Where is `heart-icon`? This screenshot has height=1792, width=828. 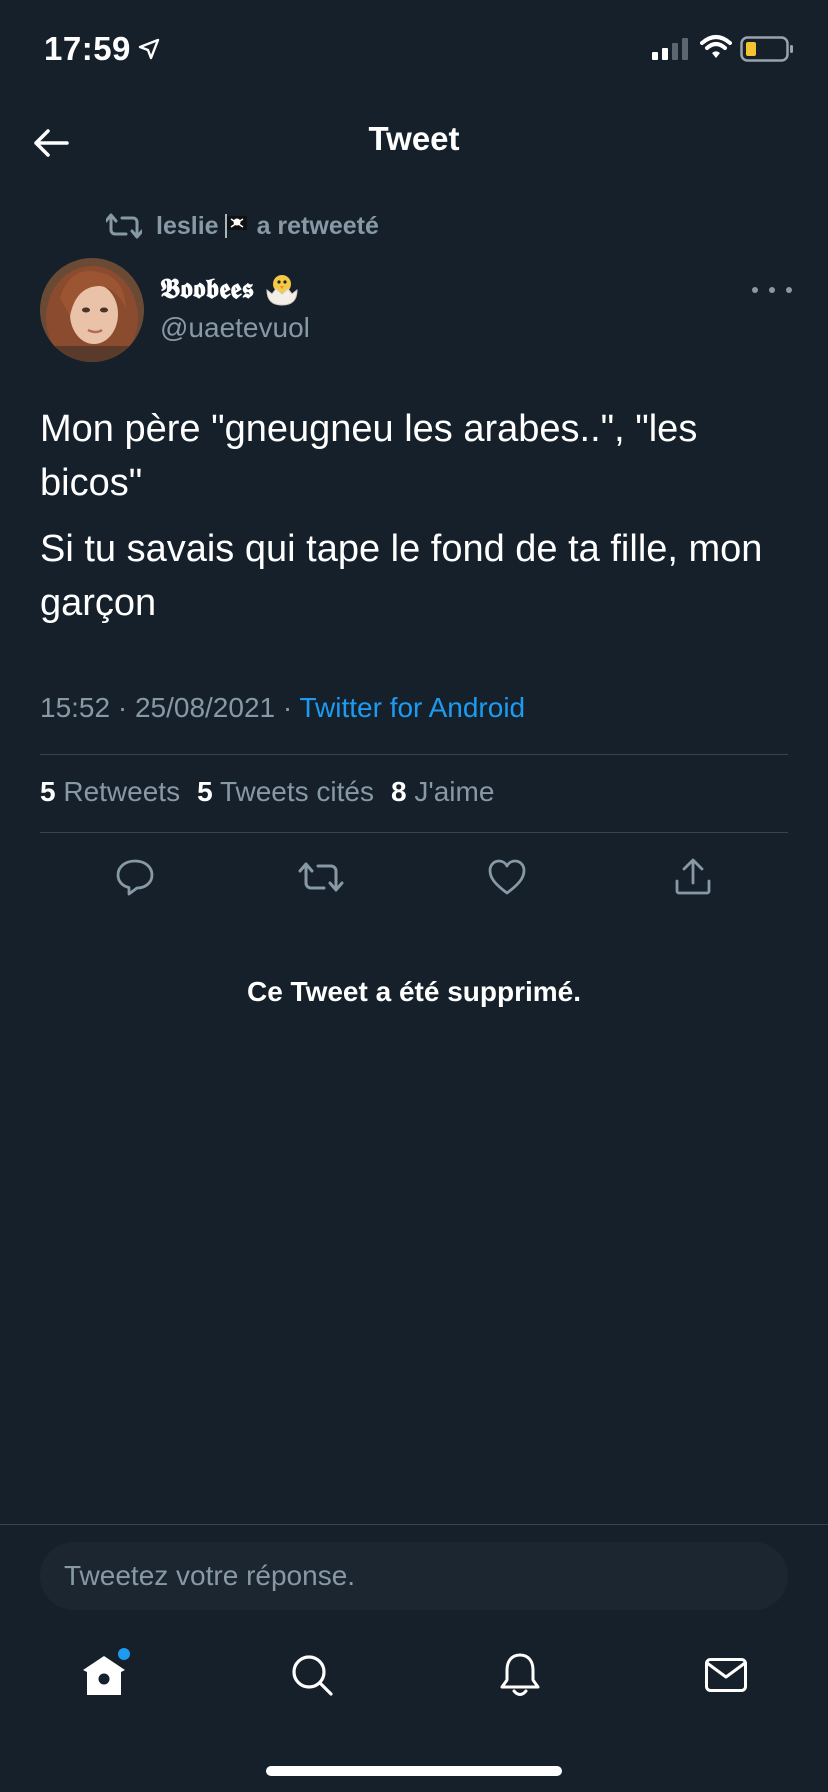
heart-icon is located at coordinates (507, 877).